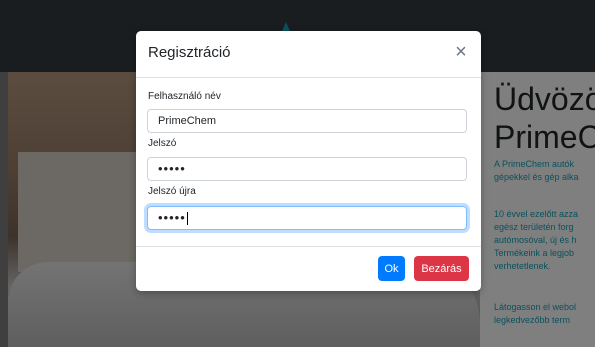 This screenshot has height=347, width=595. What do you see at coordinates (391, 268) in the screenshot?
I see `ok-button: Ok` at bounding box center [391, 268].